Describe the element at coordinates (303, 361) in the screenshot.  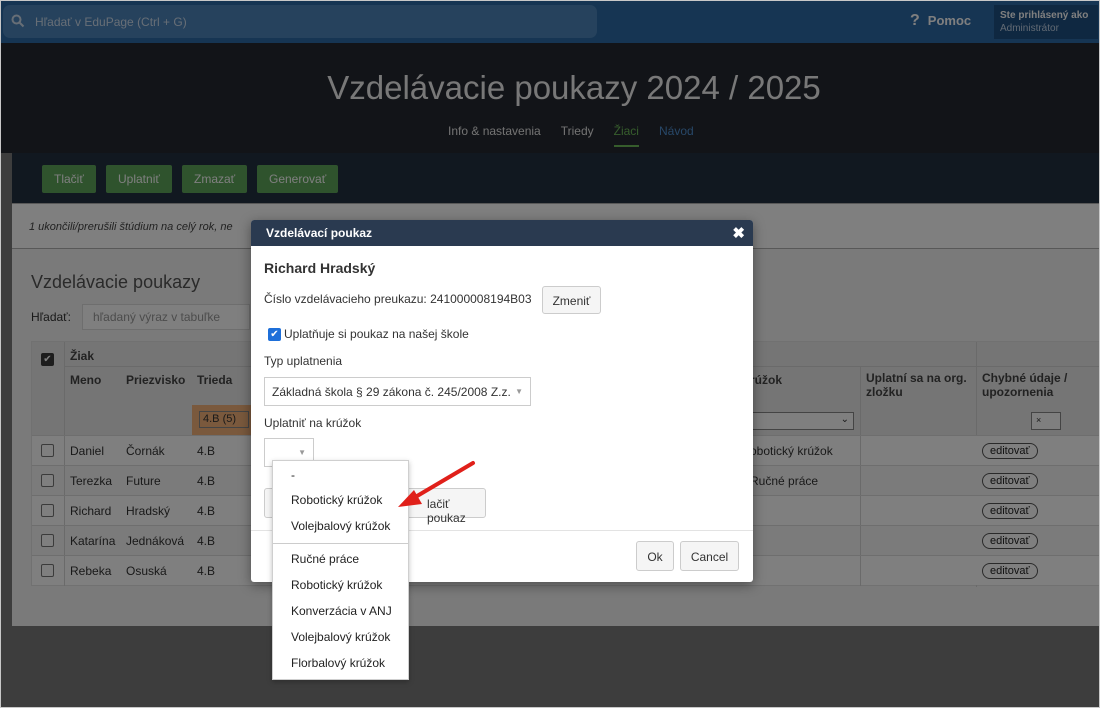
I see `type-label: Typ uplatnenia` at that location.